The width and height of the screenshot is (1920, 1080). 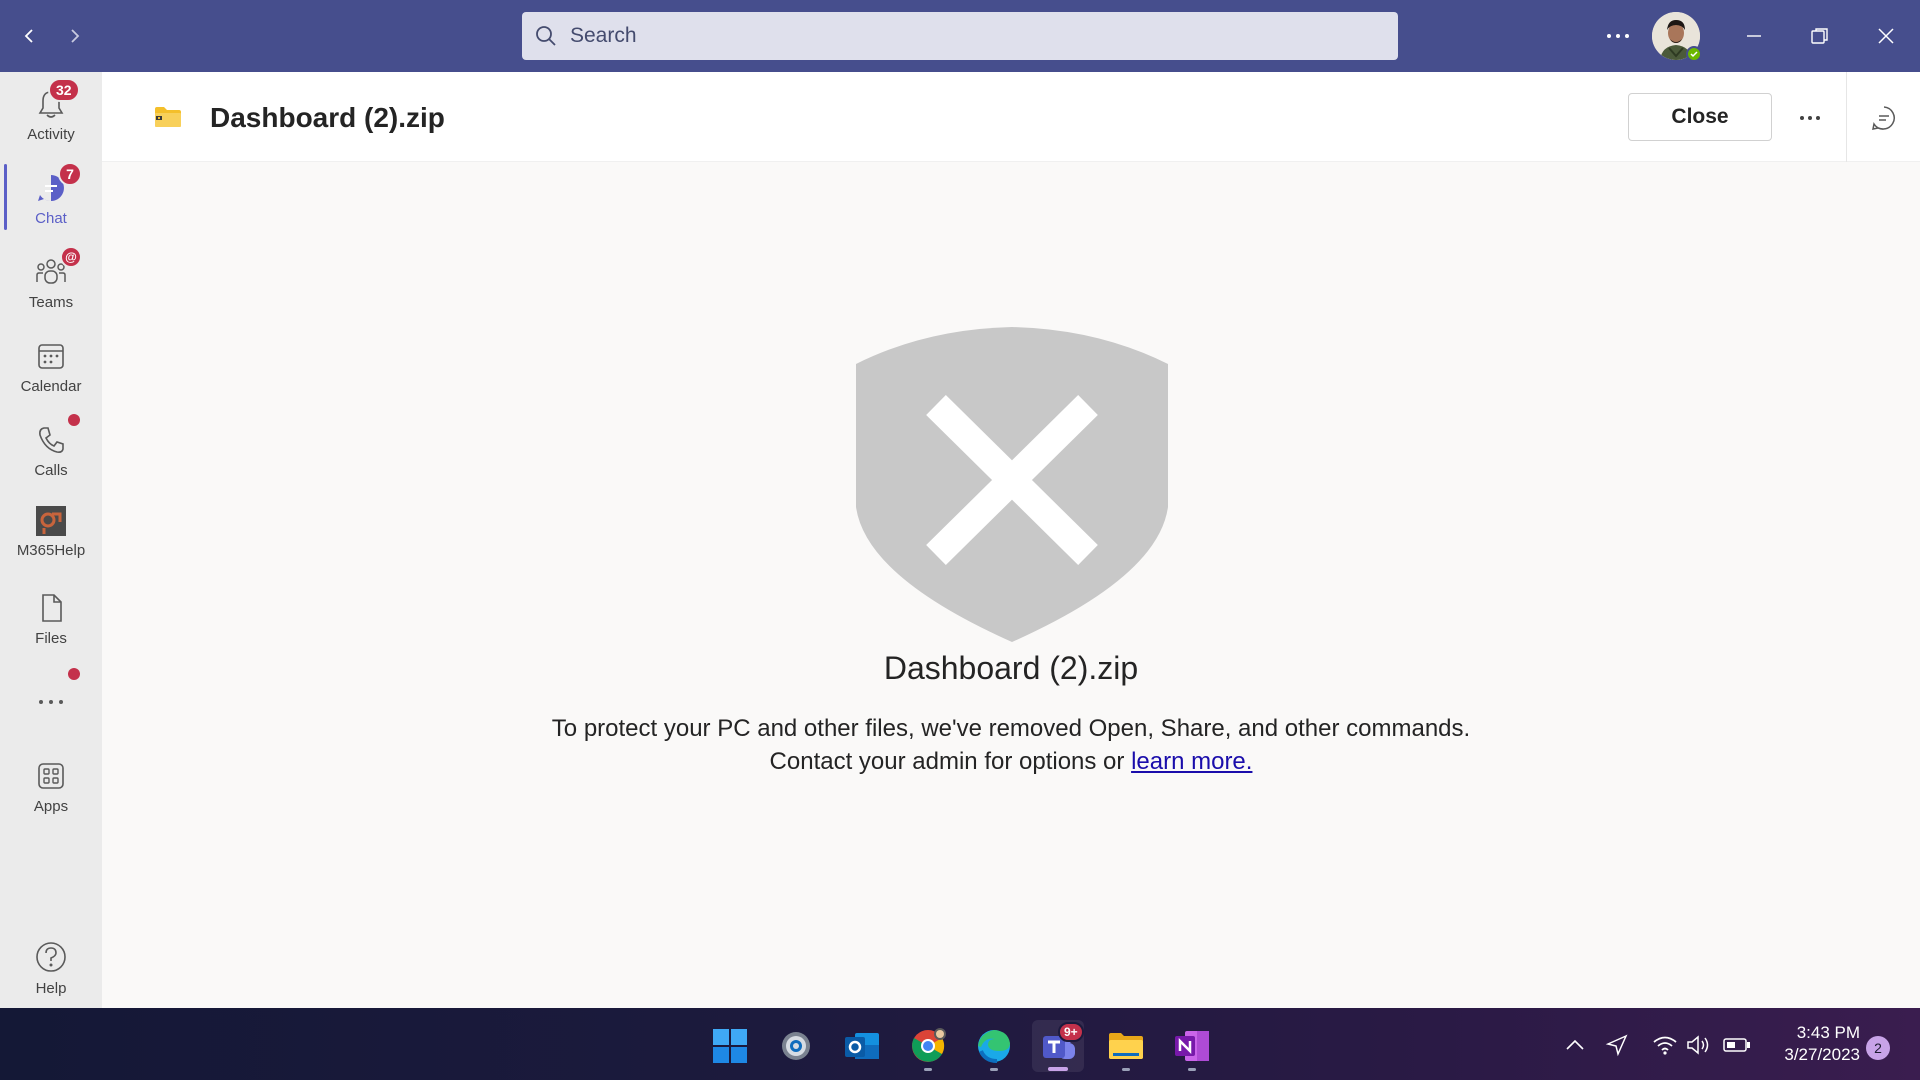 I want to click on battery-tray-button, so click(x=1737, y=1045).